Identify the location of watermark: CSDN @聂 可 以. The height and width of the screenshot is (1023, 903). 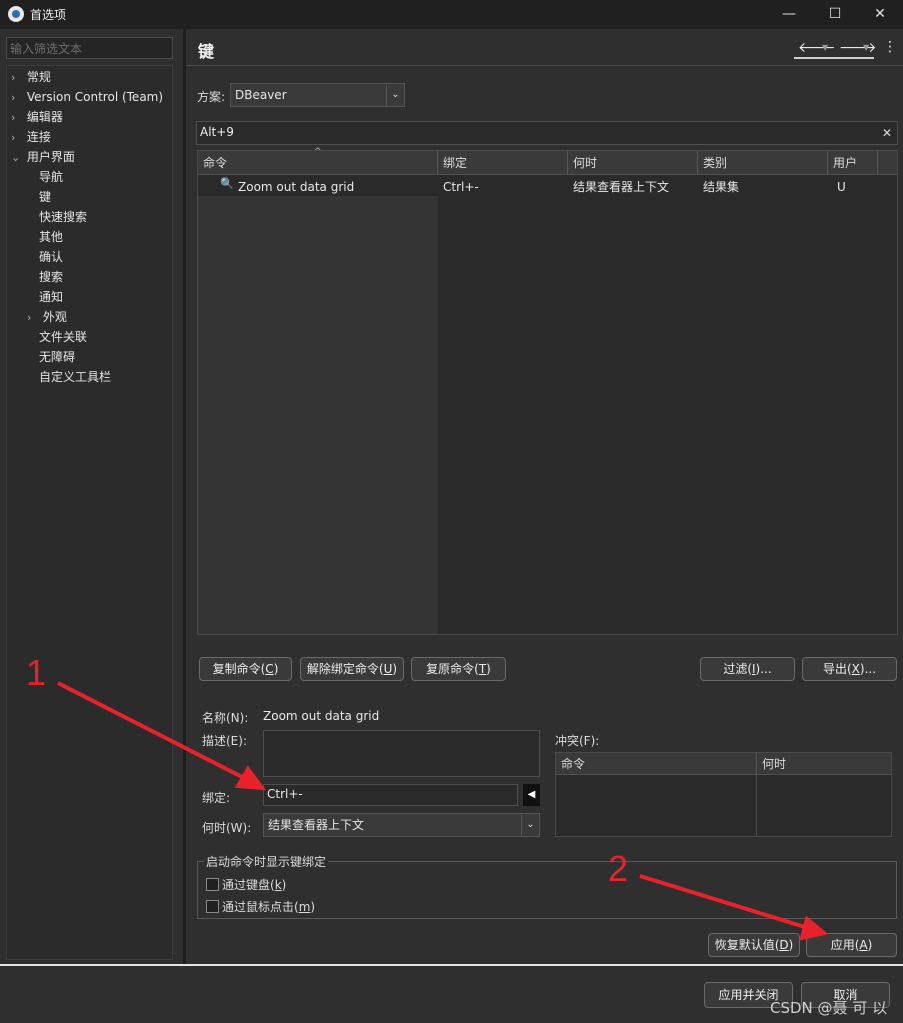
(829, 1008).